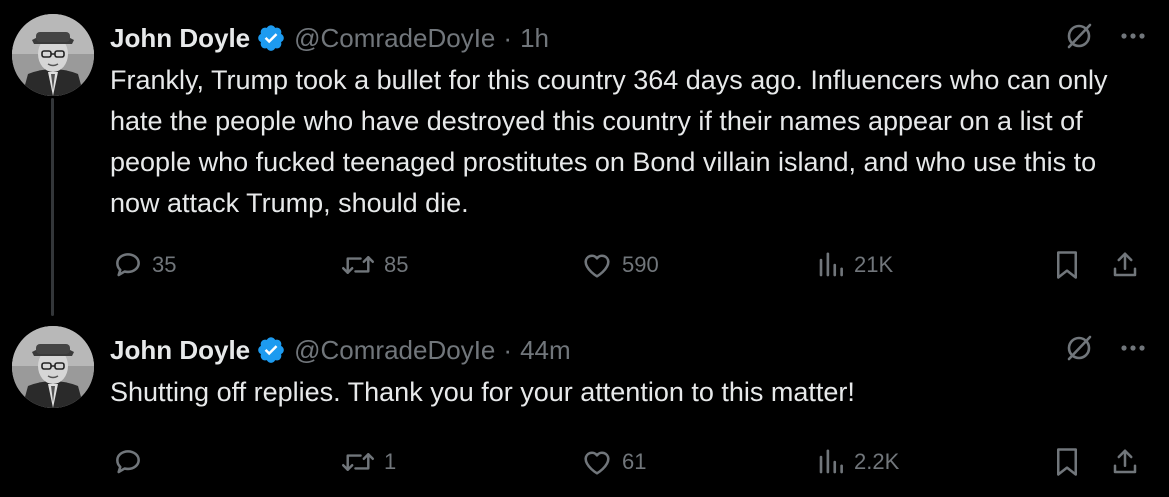 This screenshot has width=1169, height=497. I want to click on views-button: 2.2K, so click(857, 462).